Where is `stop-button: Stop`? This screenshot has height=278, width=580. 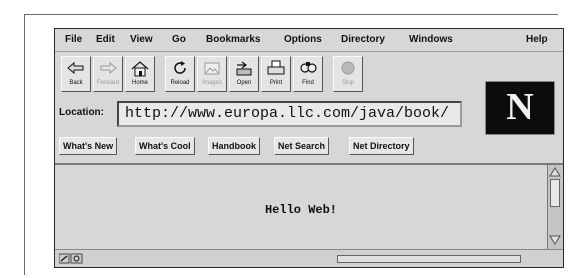
stop-button: Stop is located at coordinates (348, 74).